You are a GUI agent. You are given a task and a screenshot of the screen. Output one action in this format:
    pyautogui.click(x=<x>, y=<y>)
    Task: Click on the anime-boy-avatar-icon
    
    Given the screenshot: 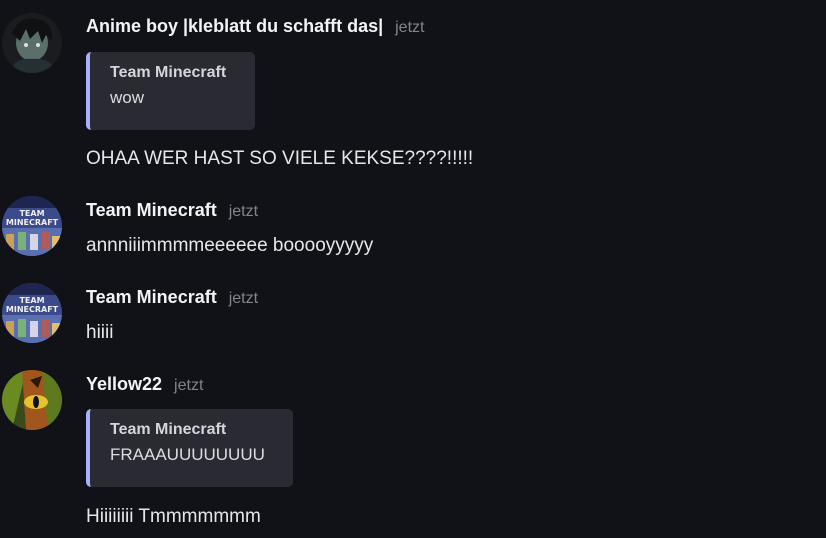 What is the action you would take?
    pyautogui.click(x=32, y=43)
    